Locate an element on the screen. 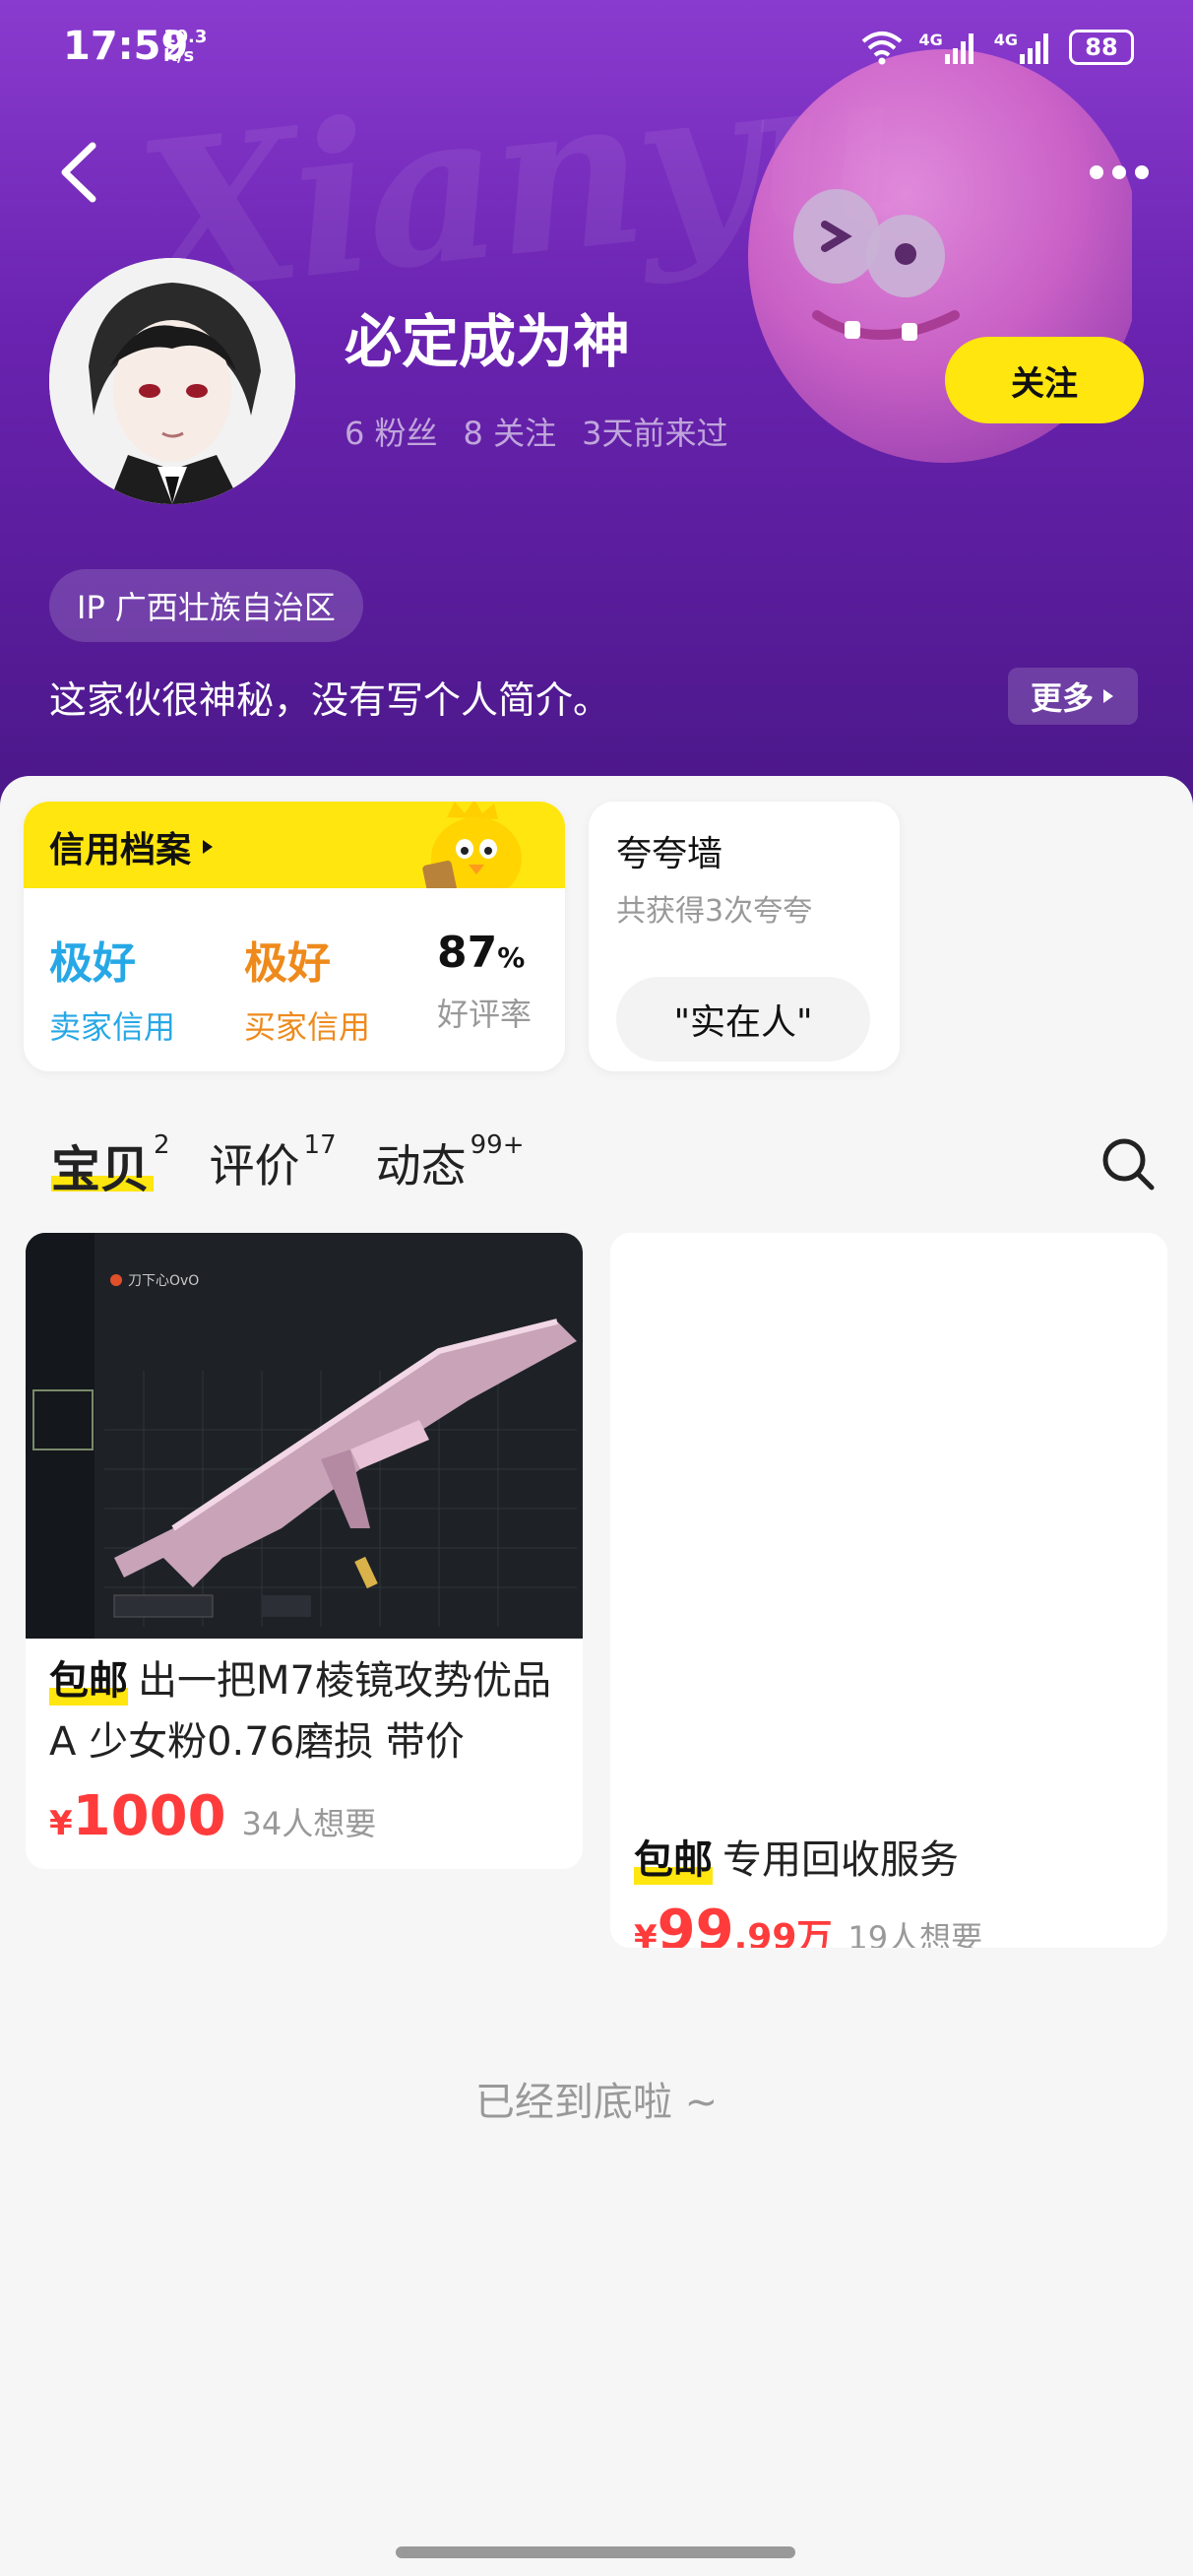 This screenshot has width=1193, height=2576. network-speed: 10.3 K/s is located at coordinates (185, 46).